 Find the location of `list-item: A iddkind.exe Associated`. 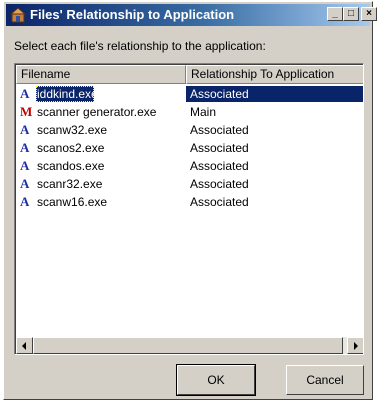

list-item: A iddkind.exe Associated is located at coordinates (189, 94).